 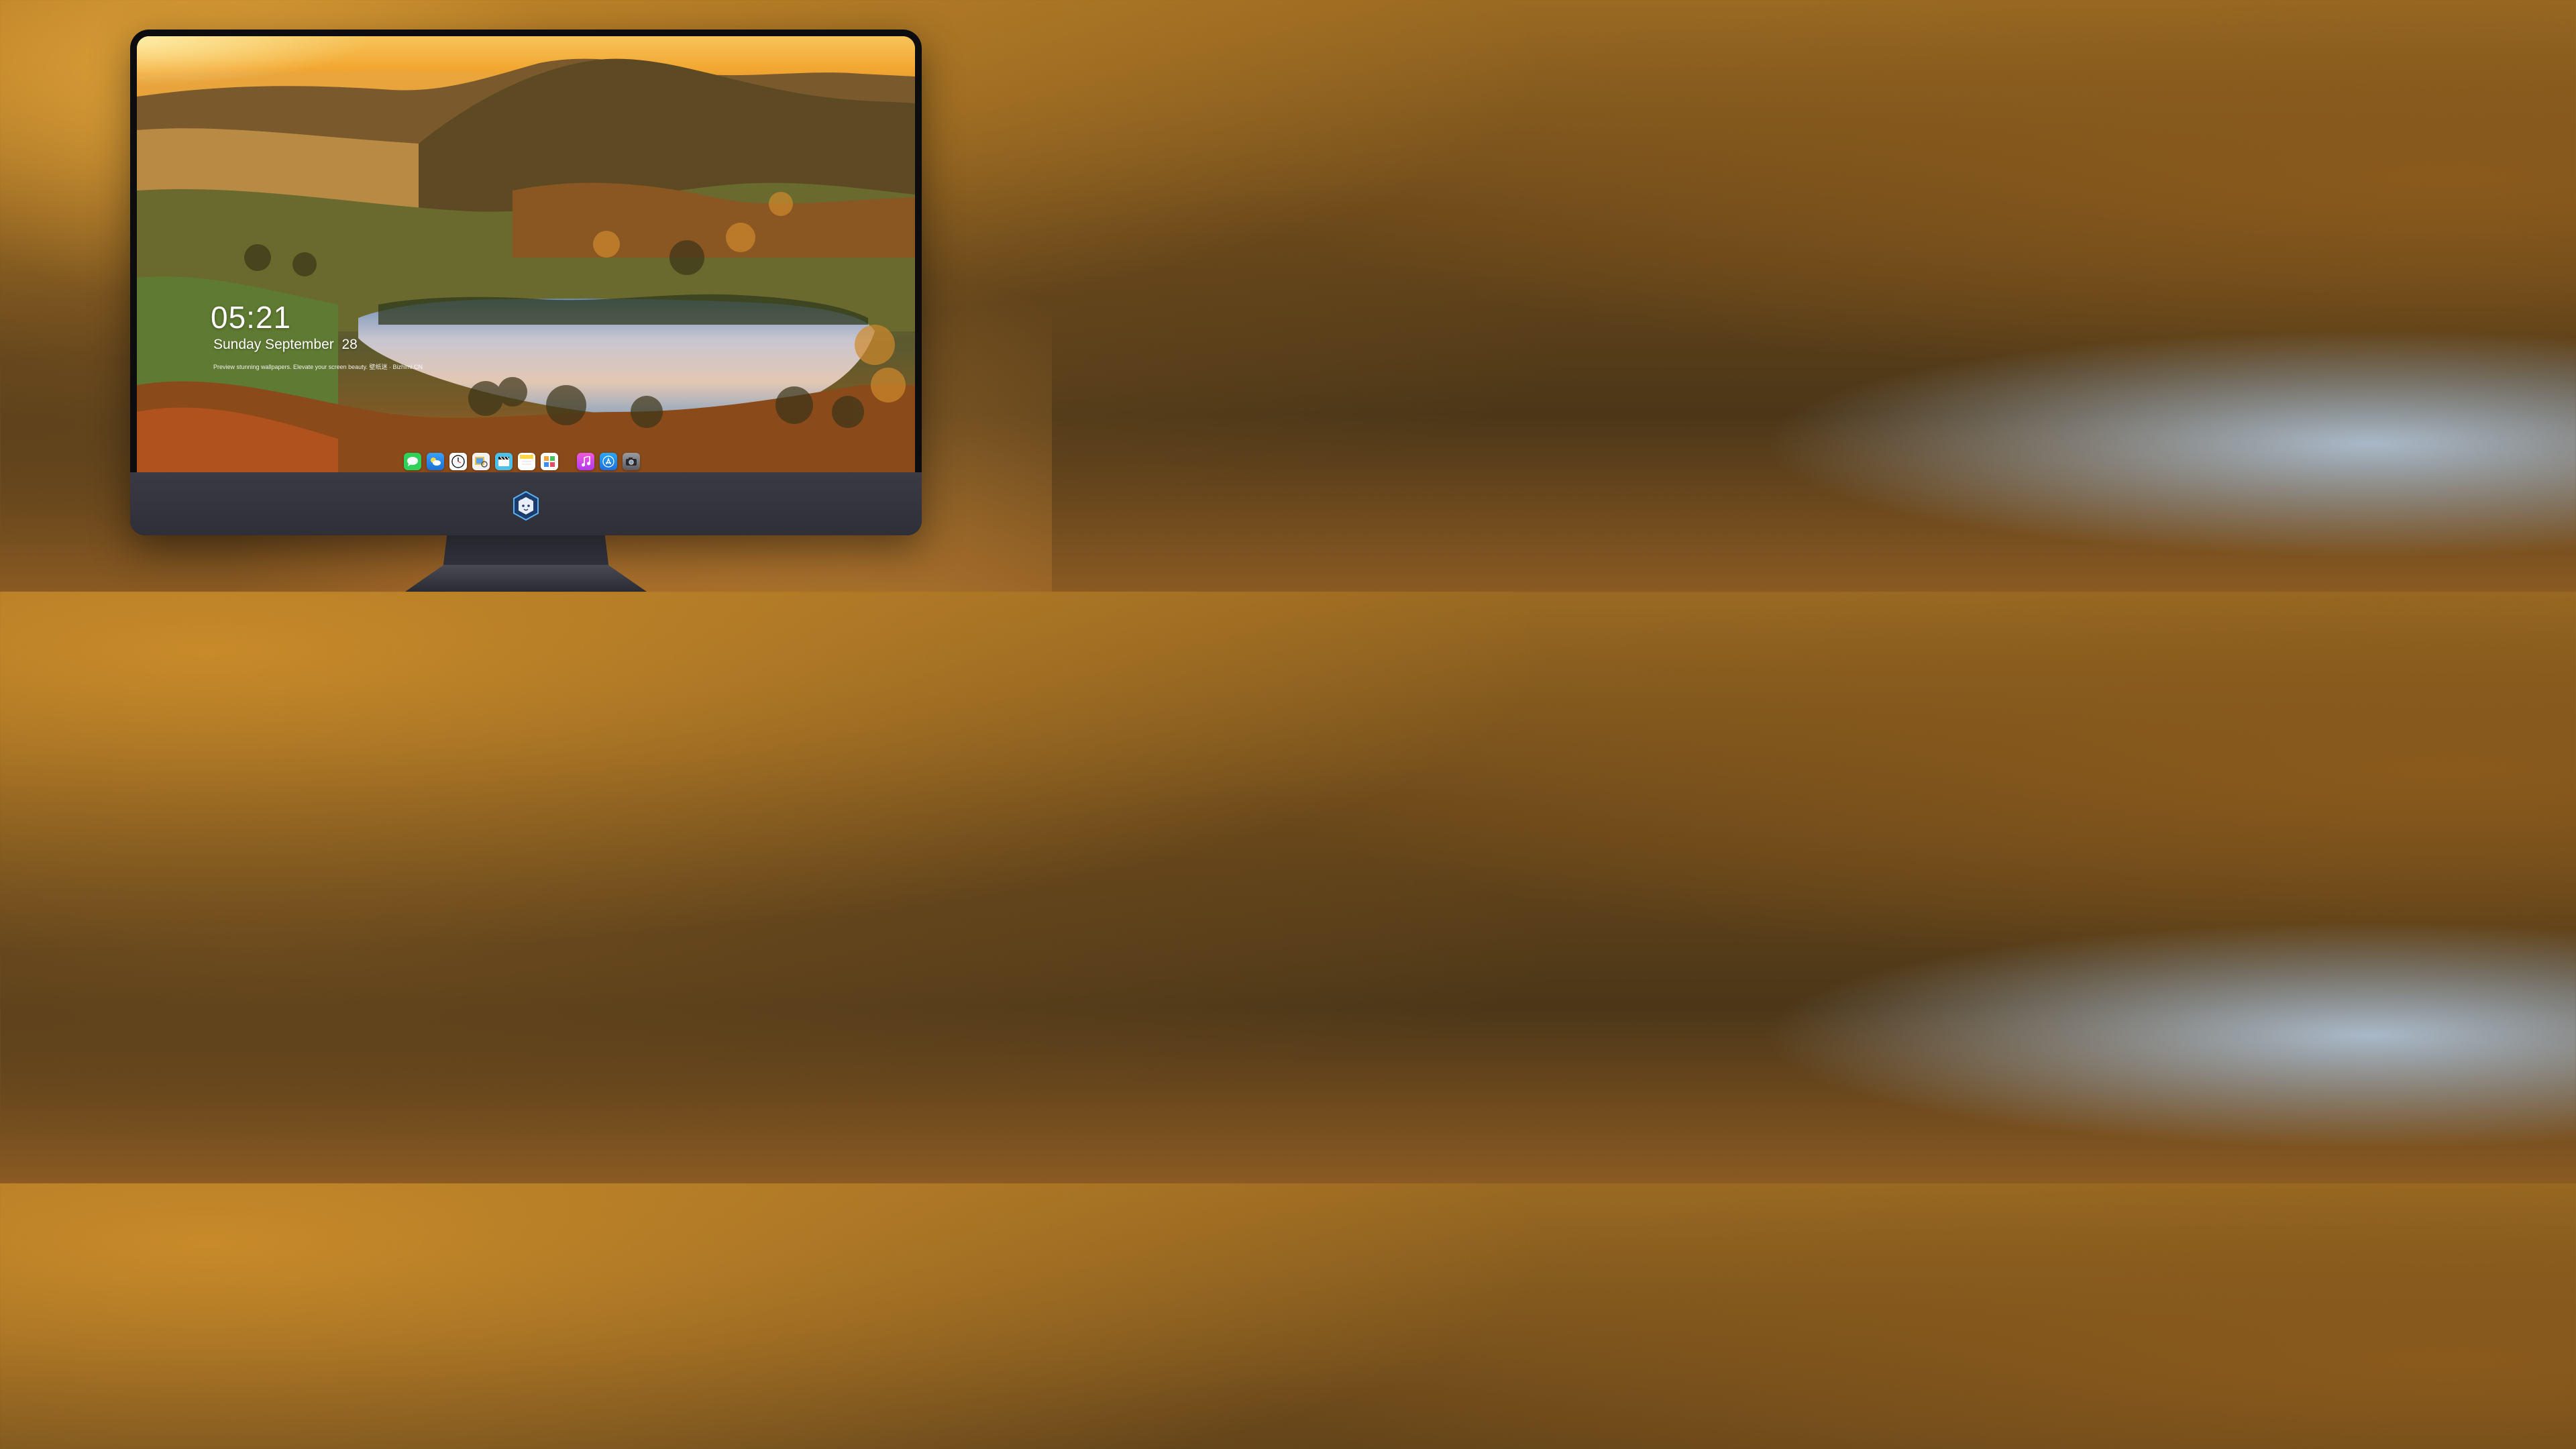 I want to click on weather-icon, so click(x=435, y=461).